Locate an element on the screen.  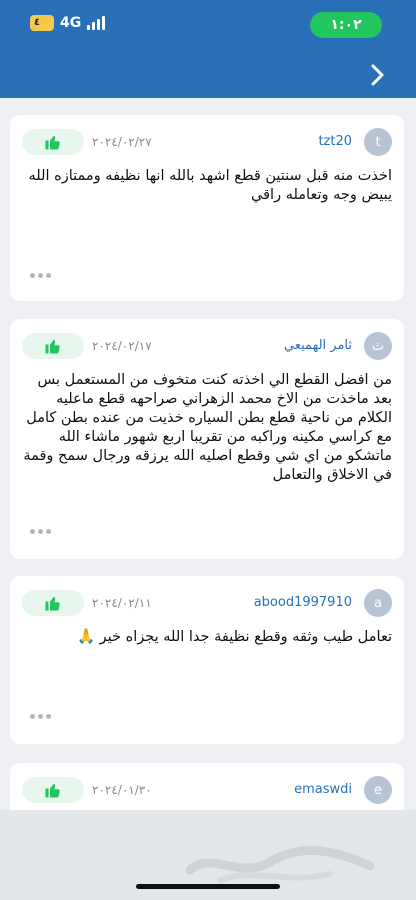
review-username: abood1997910 is located at coordinates (303, 602).